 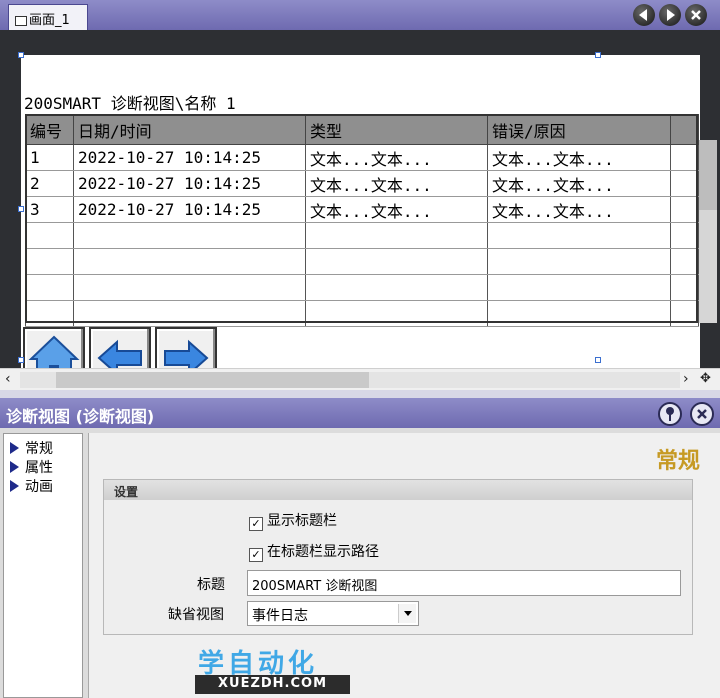 I want to click on watermark-url: XUEZDH.COM, so click(x=272, y=683).